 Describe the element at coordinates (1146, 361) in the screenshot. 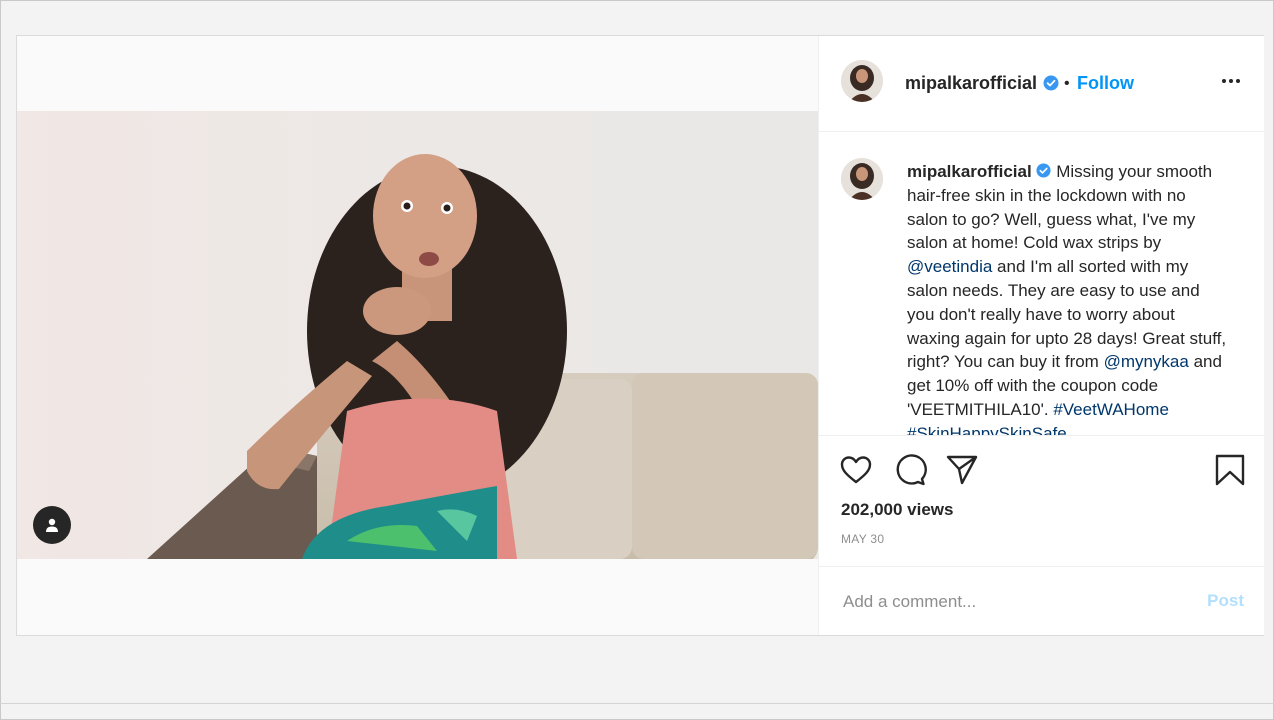

I see `mention-link: @mynykaa` at that location.